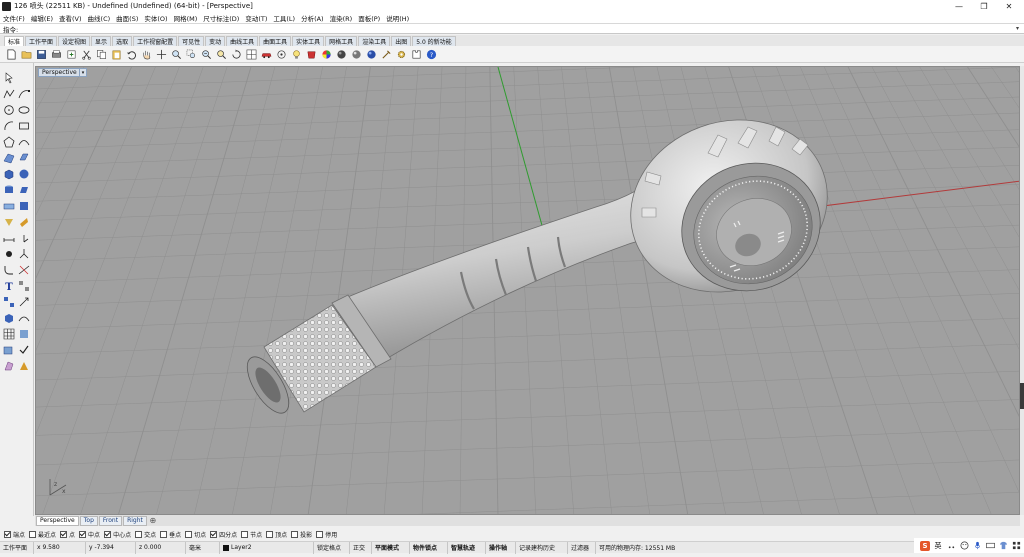  What do you see at coordinates (14, 18) in the screenshot?
I see `menu-file: 文件(F)` at bounding box center [14, 18].